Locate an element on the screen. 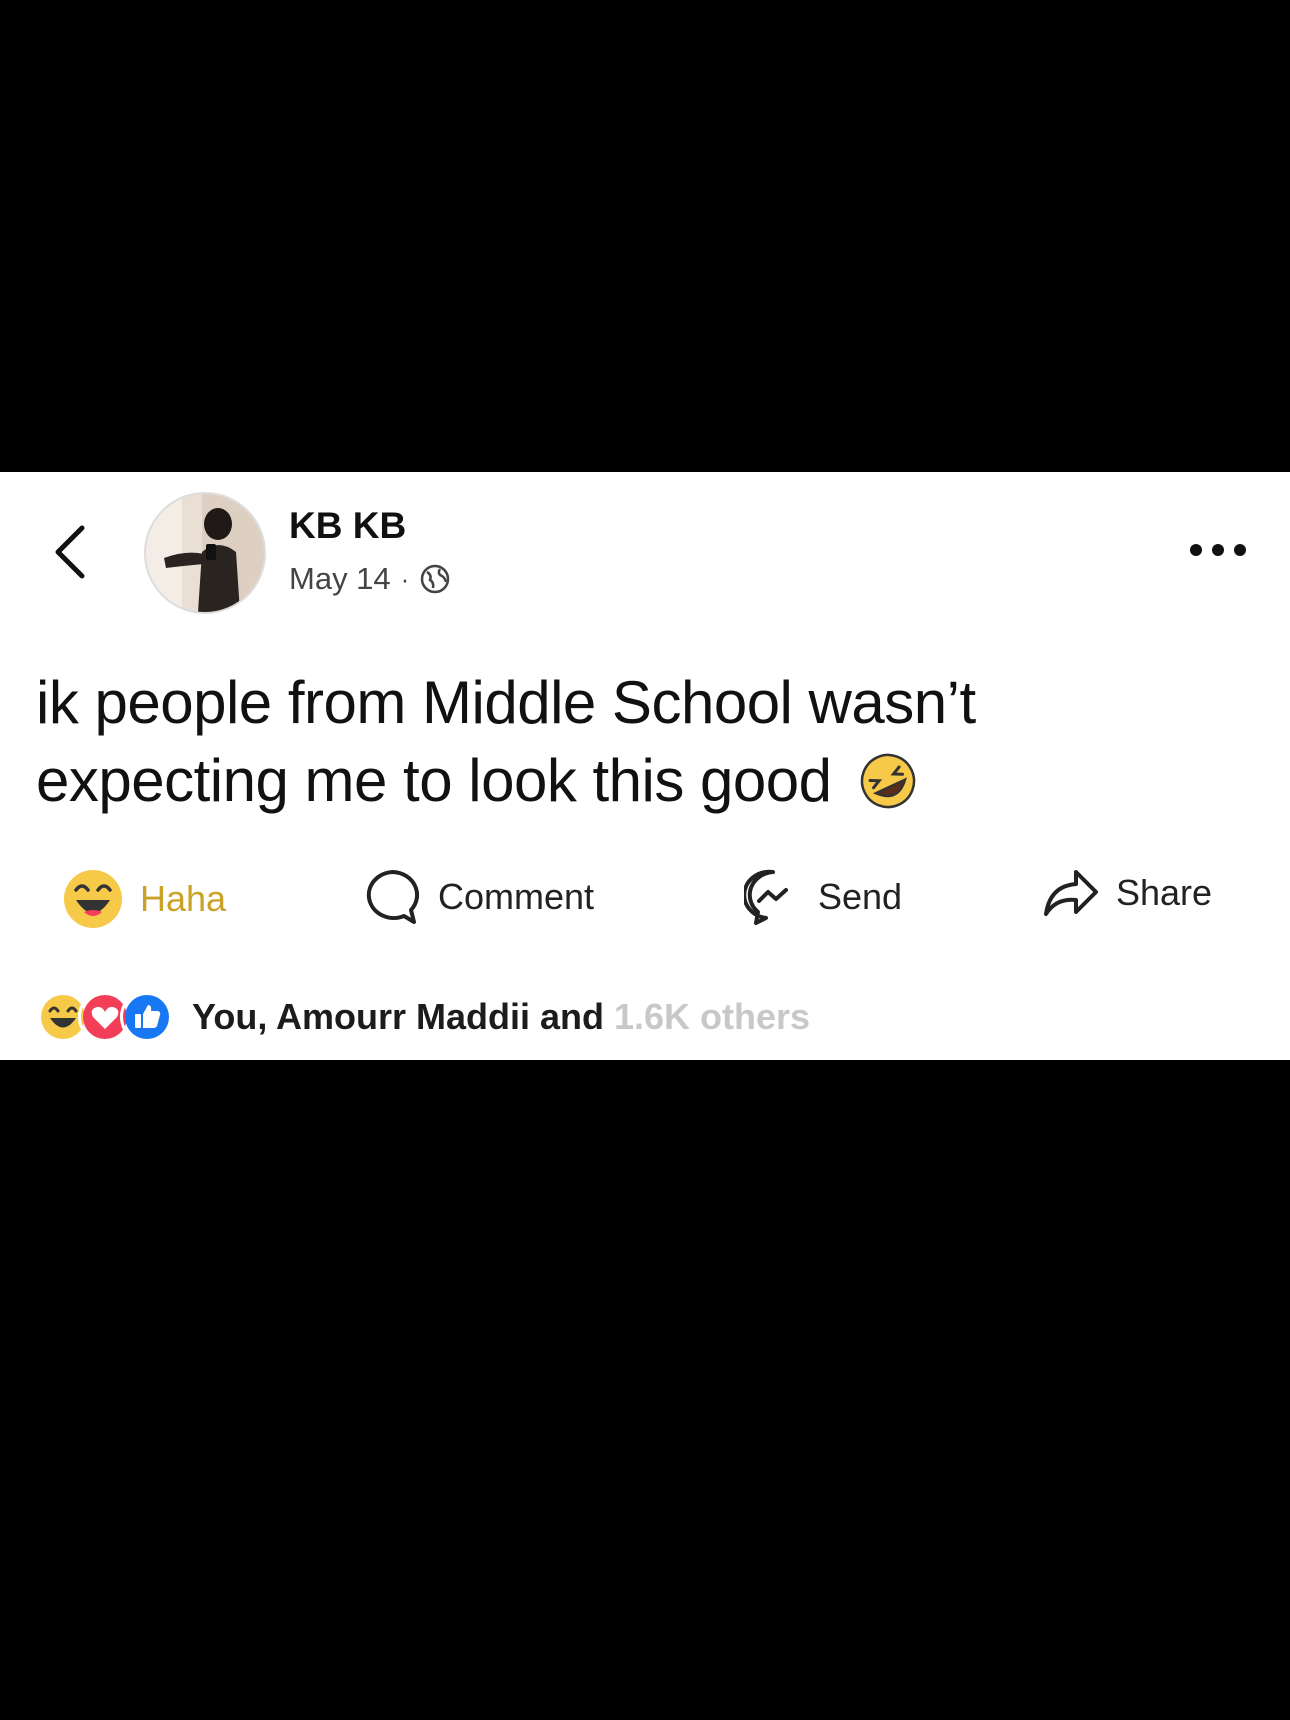 Image resolution: width=1290 pixels, height=1720 pixels. reactions-count-obscured: 1.6K others is located at coordinates (712, 1016).